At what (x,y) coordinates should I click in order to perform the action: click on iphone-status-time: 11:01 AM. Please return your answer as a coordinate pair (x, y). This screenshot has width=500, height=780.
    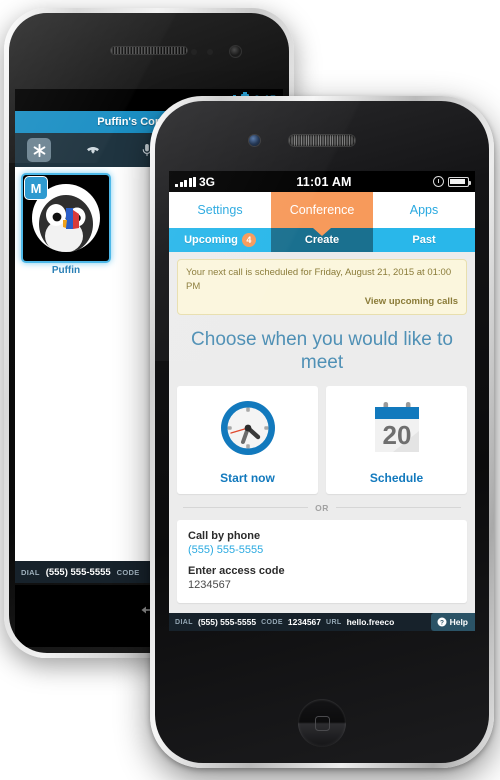
    Looking at the image, I should click on (324, 181).